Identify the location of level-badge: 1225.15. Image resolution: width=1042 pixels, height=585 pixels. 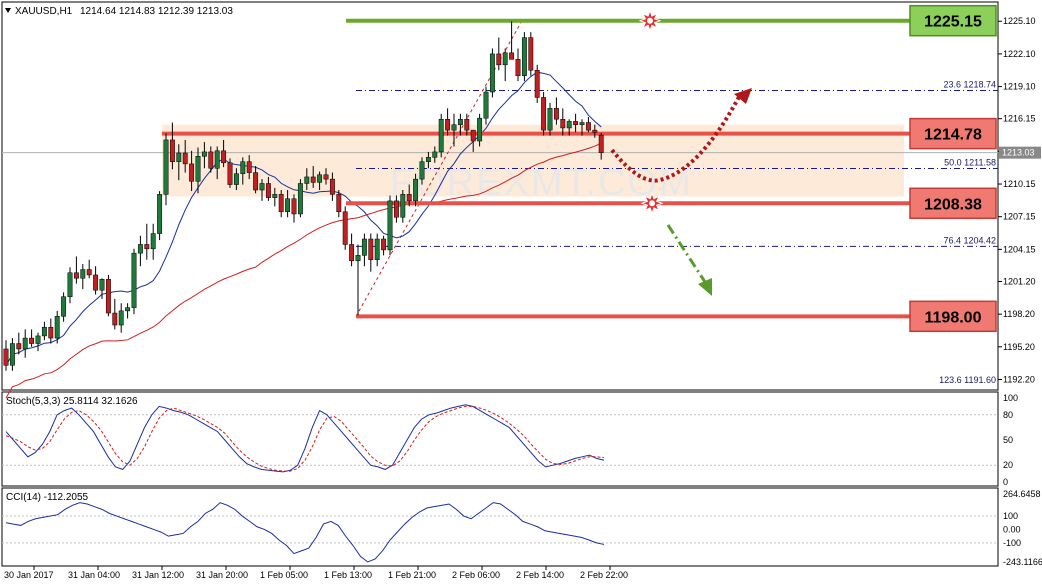
(953, 20).